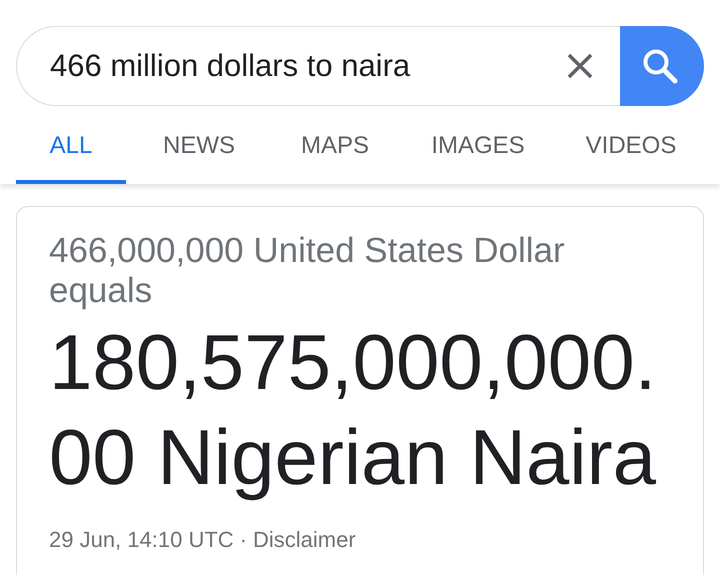 The width and height of the screenshot is (720, 575). Describe the element at coordinates (199, 152) in the screenshot. I see `tab: NEWS` at that location.